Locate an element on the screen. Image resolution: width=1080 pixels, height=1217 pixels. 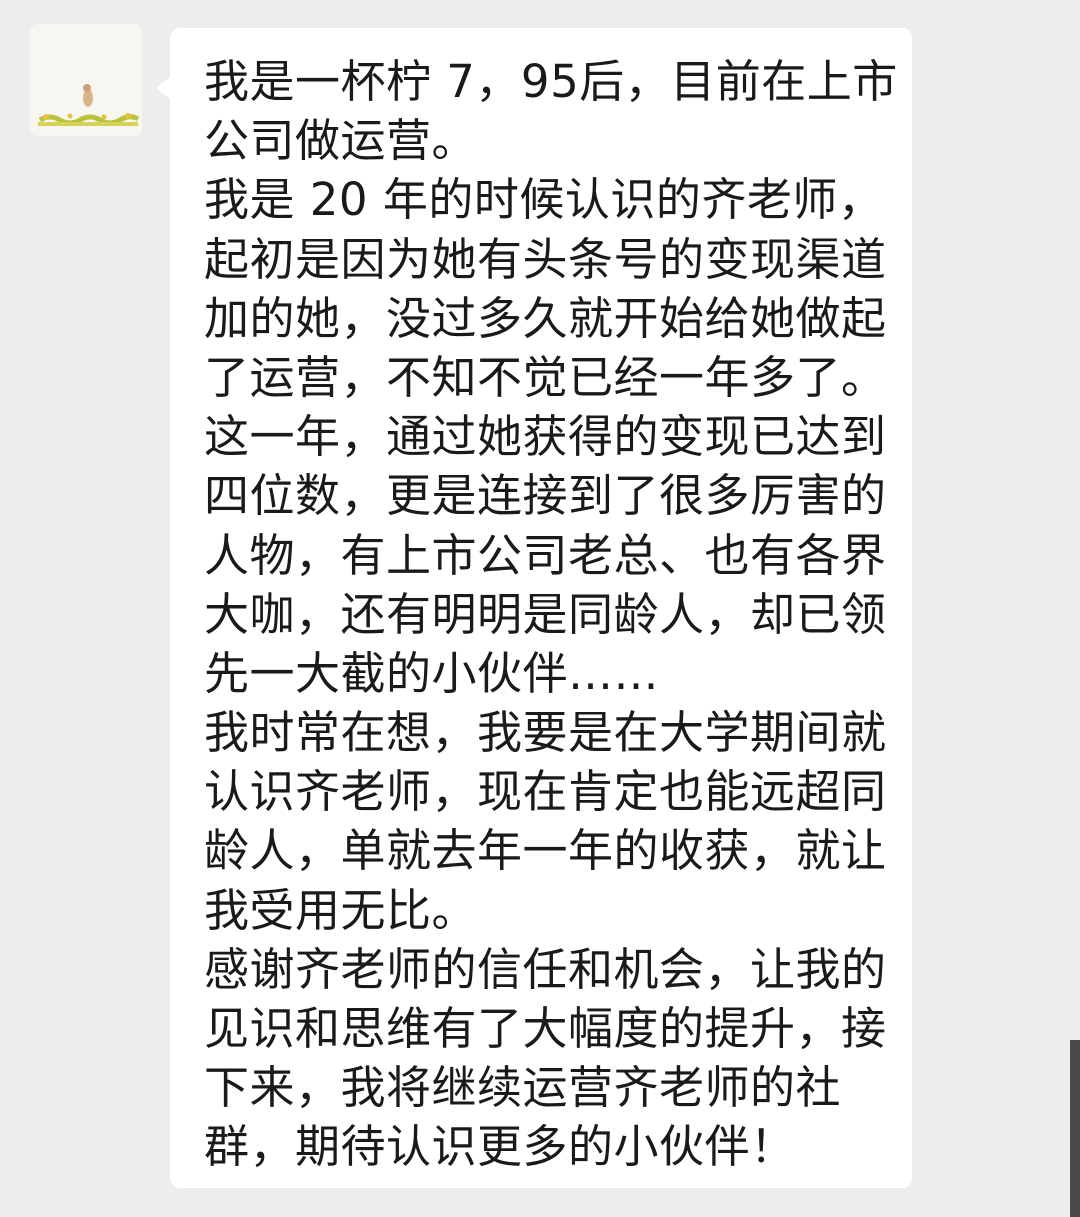
message-line: 我受用无比。 is located at coordinates (341, 910).